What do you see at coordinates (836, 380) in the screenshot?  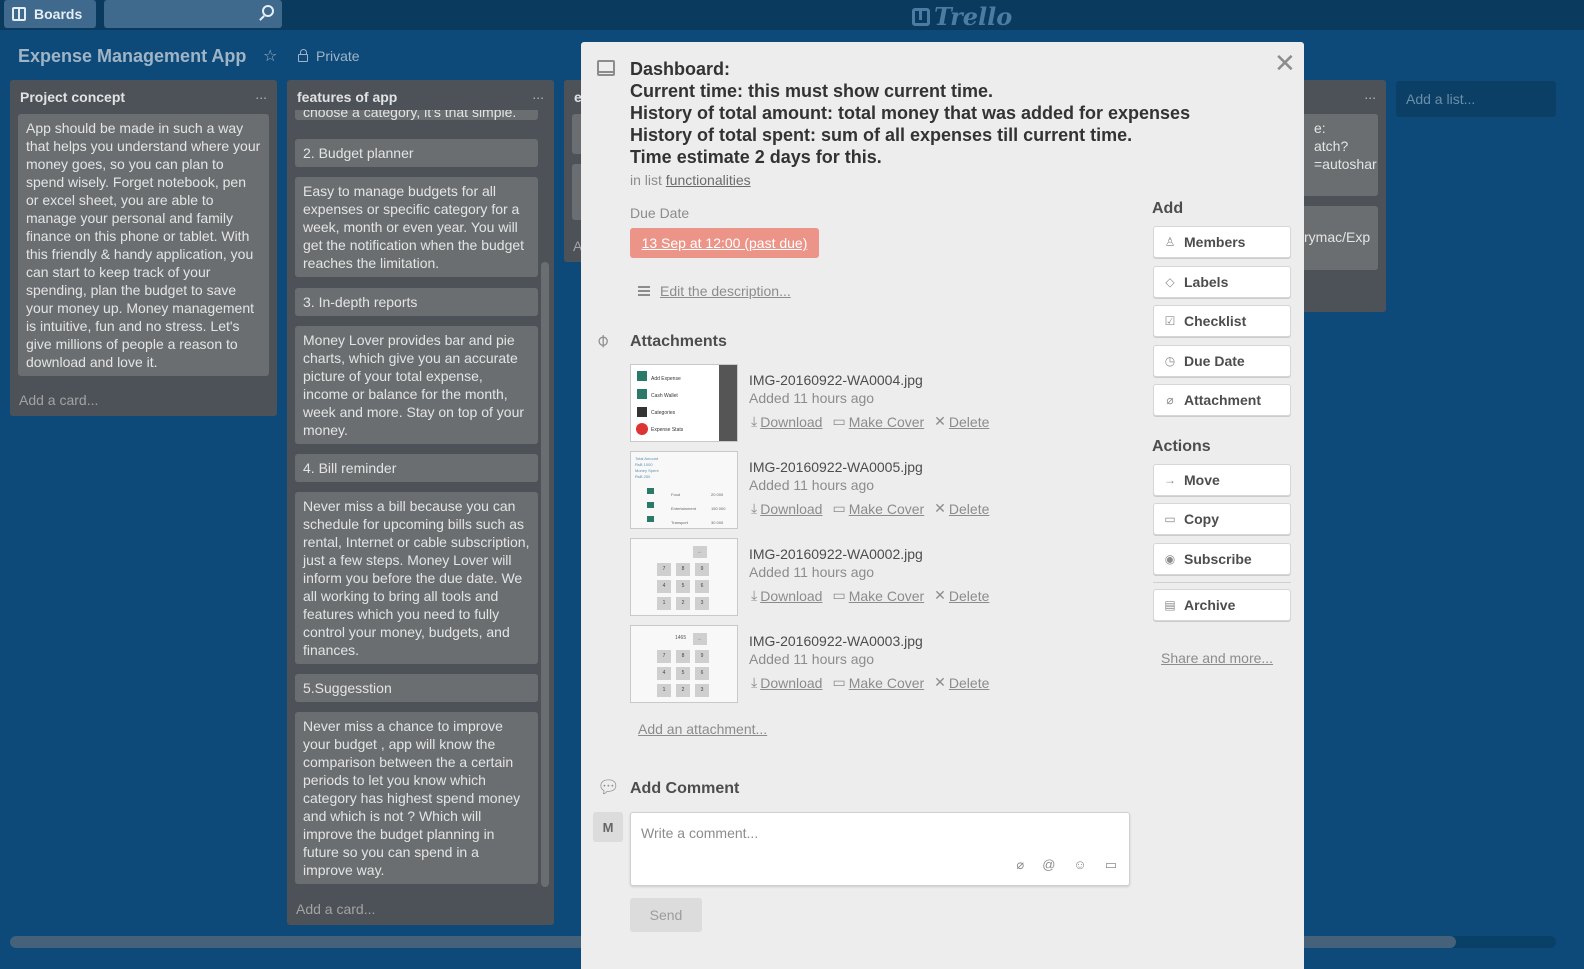 I see `attachment-name: IMG-20160922-WA0004.jpg` at bounding box center [836, 380].